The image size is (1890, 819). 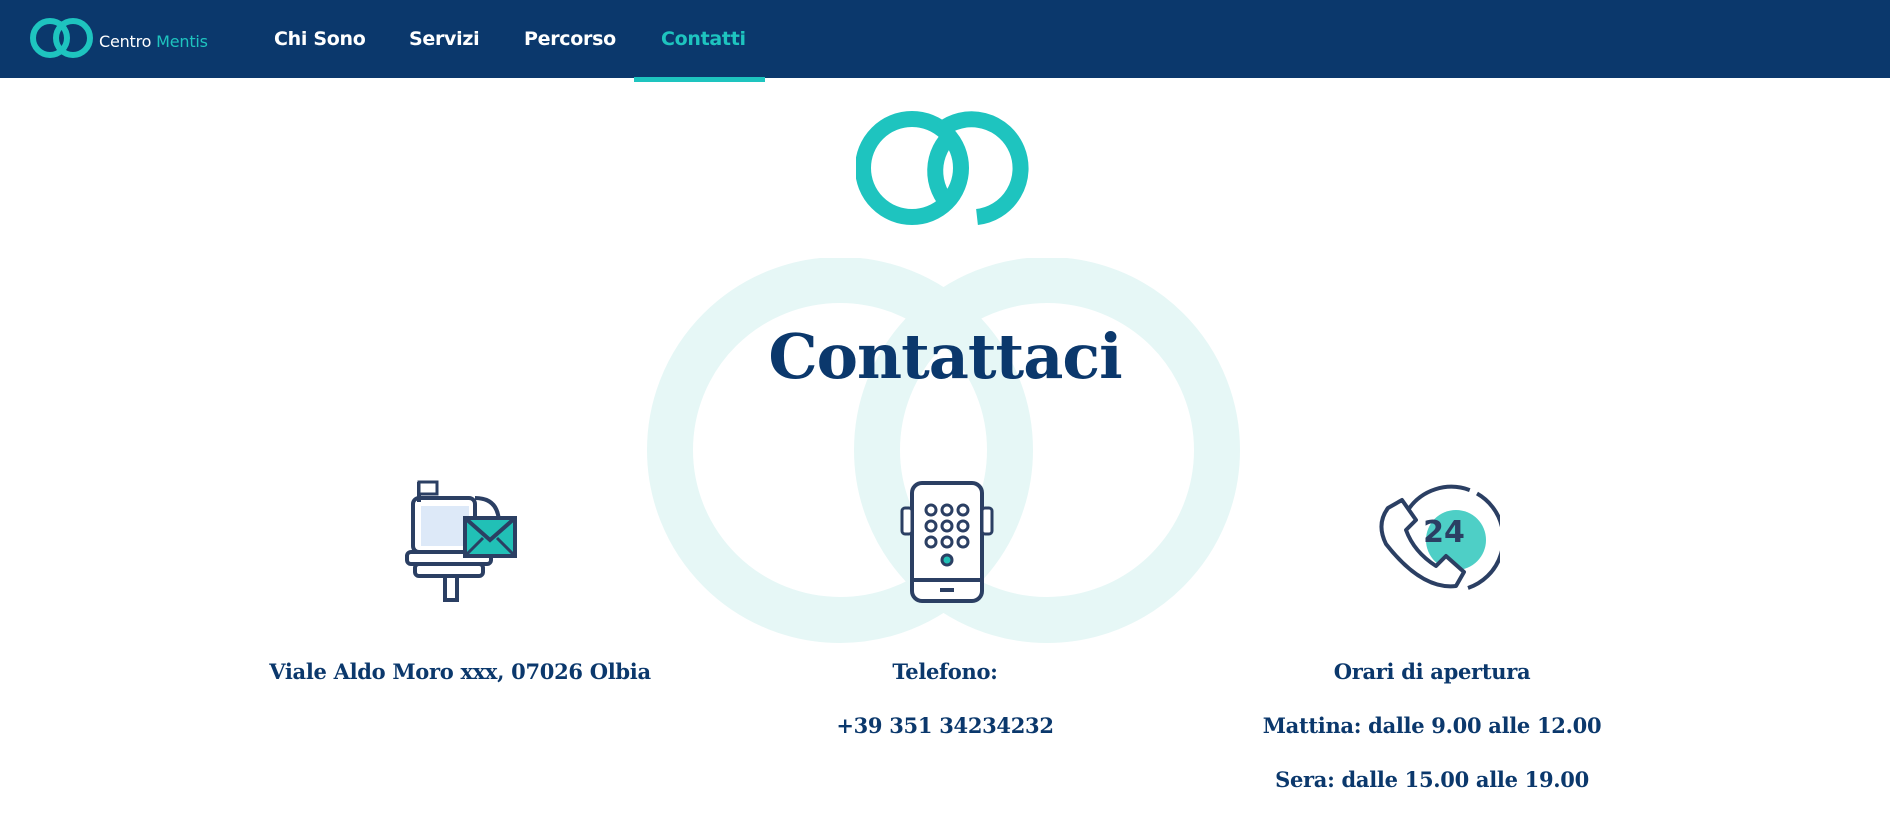 I want to click on hero-rings-icon, so click(x=942, y=168).